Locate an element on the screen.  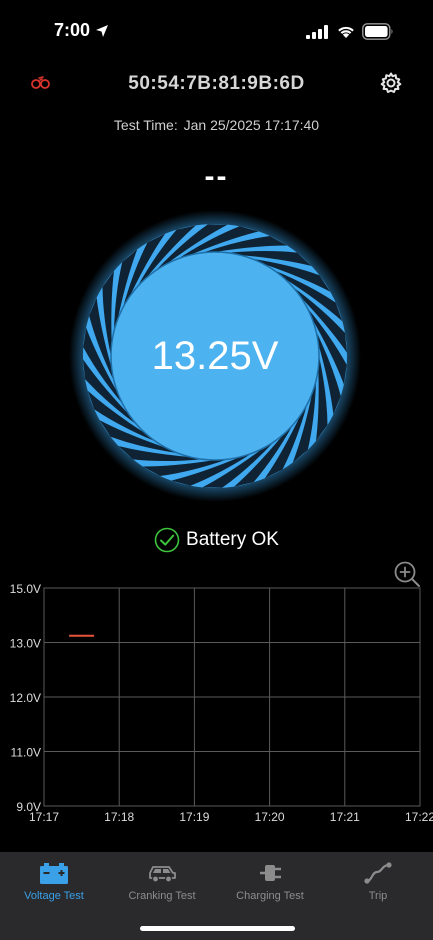
tab-label: Voltage Test is located at coordinates (54, 896).